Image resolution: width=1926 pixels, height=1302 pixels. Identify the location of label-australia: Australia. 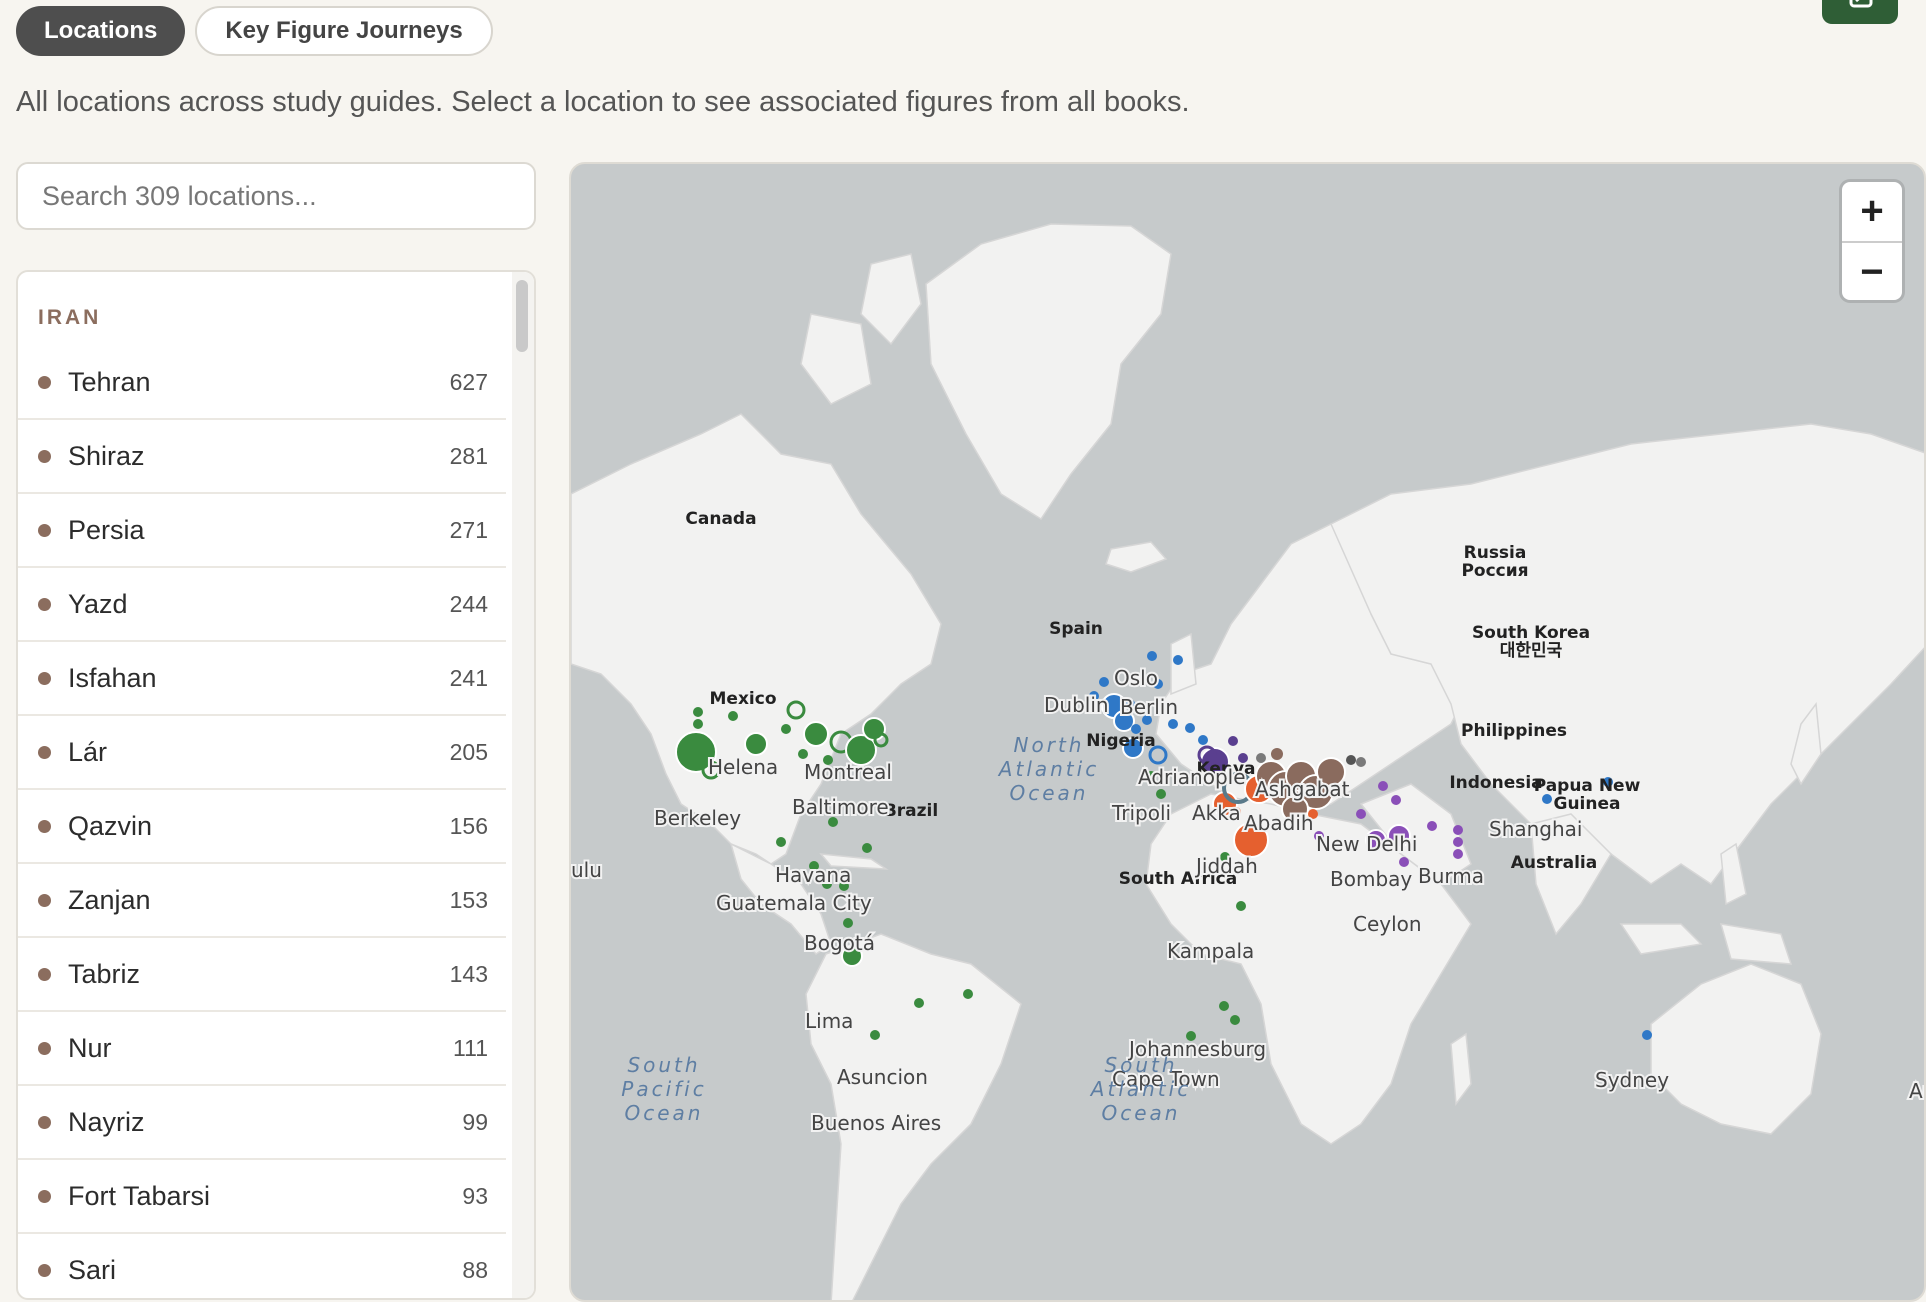
(1554, 863).